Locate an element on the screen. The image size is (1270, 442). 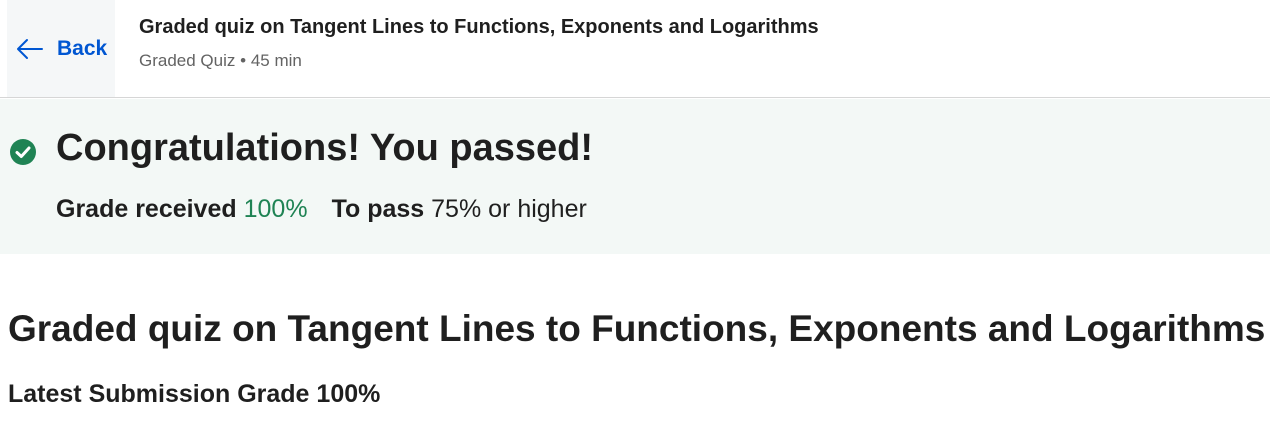
item-type: Graded Quiz is located at coordinates (187, 60).